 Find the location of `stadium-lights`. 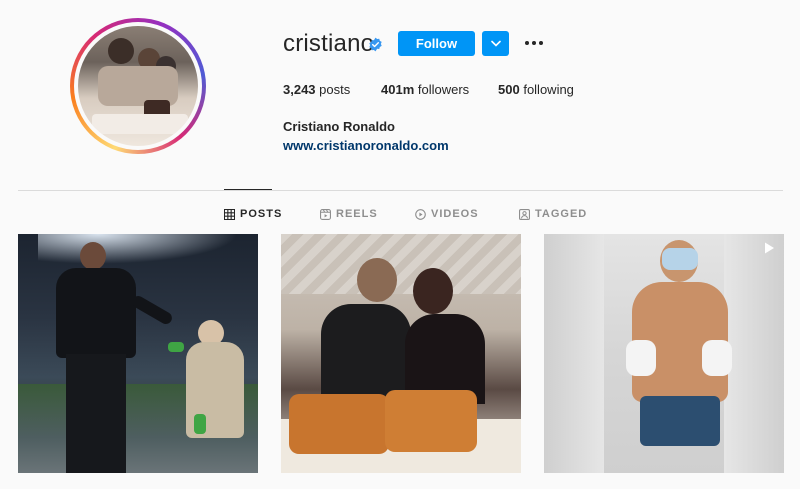

stadium-lights is located at coordinates (138, 249).